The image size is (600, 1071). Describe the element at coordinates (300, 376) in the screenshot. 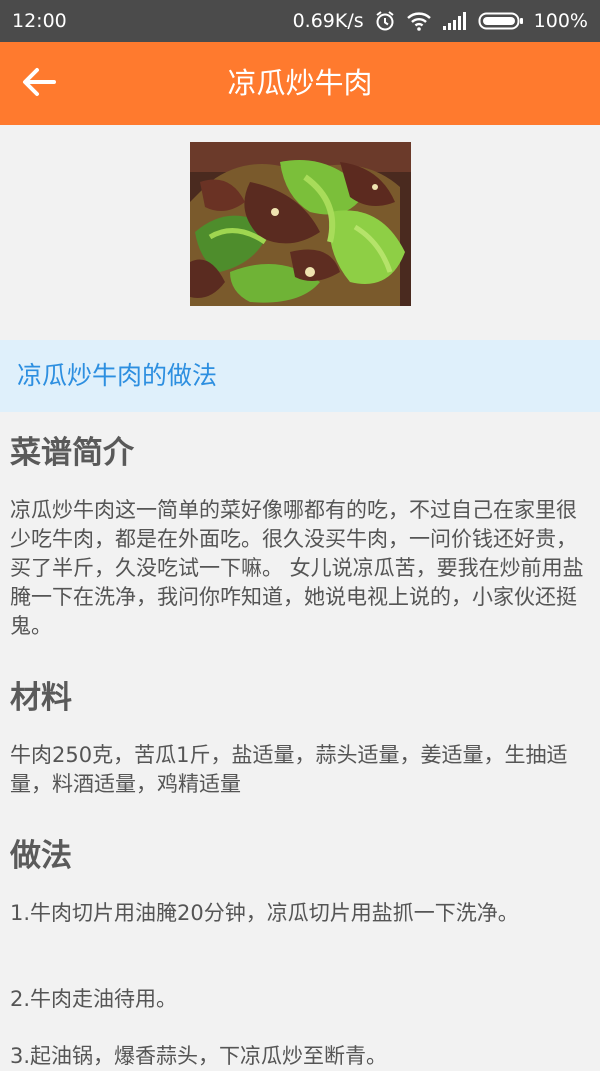

I see `recipe-section-title: 凉瓜炒牛肉的做法` at that location.